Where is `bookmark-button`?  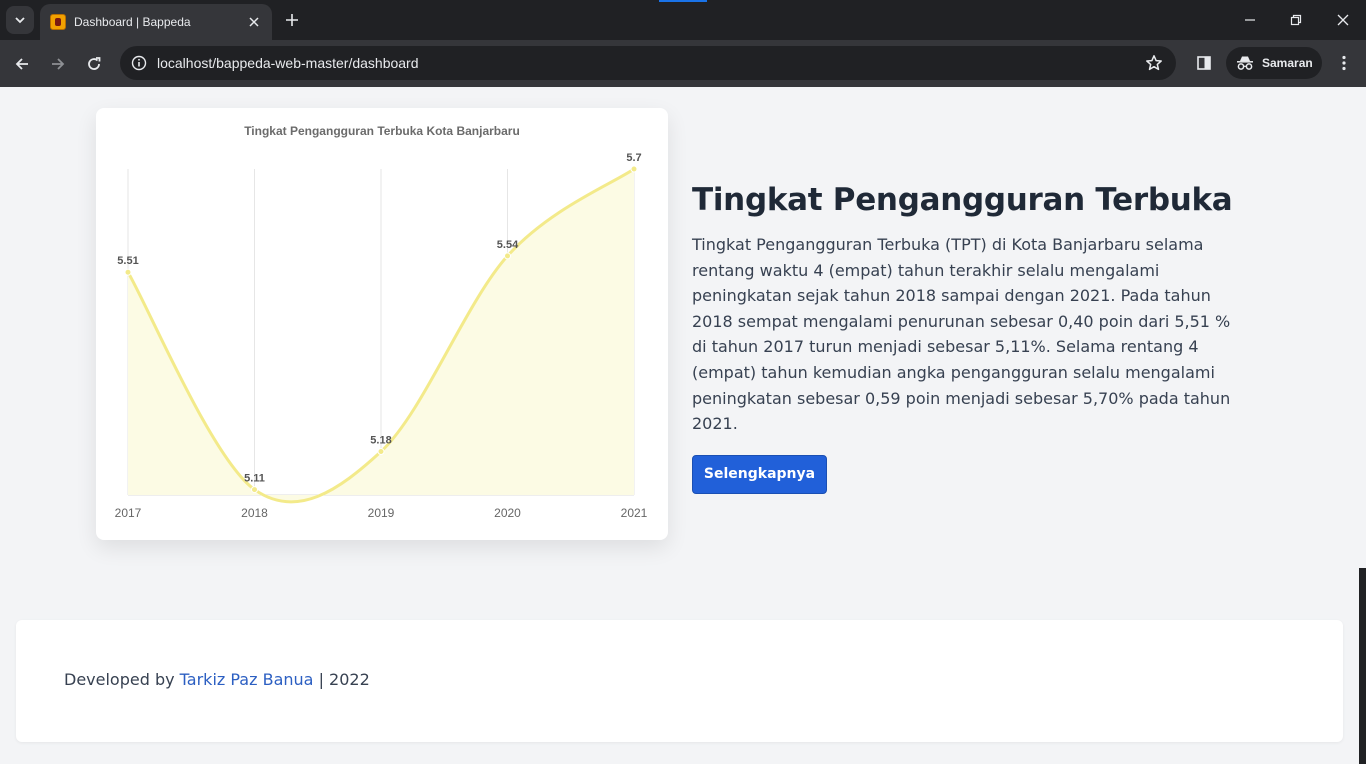
bookmark-button is located at coordinates (1154, 63).